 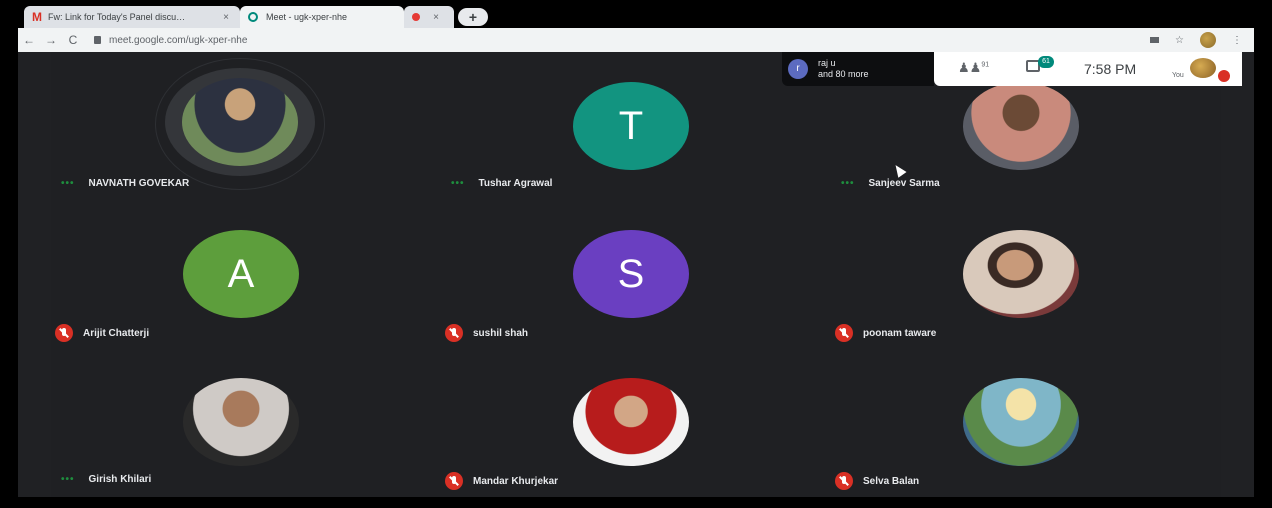 I want to click on participant-name: NAVNATH GOVEKAR, so click(x=139, y=183).